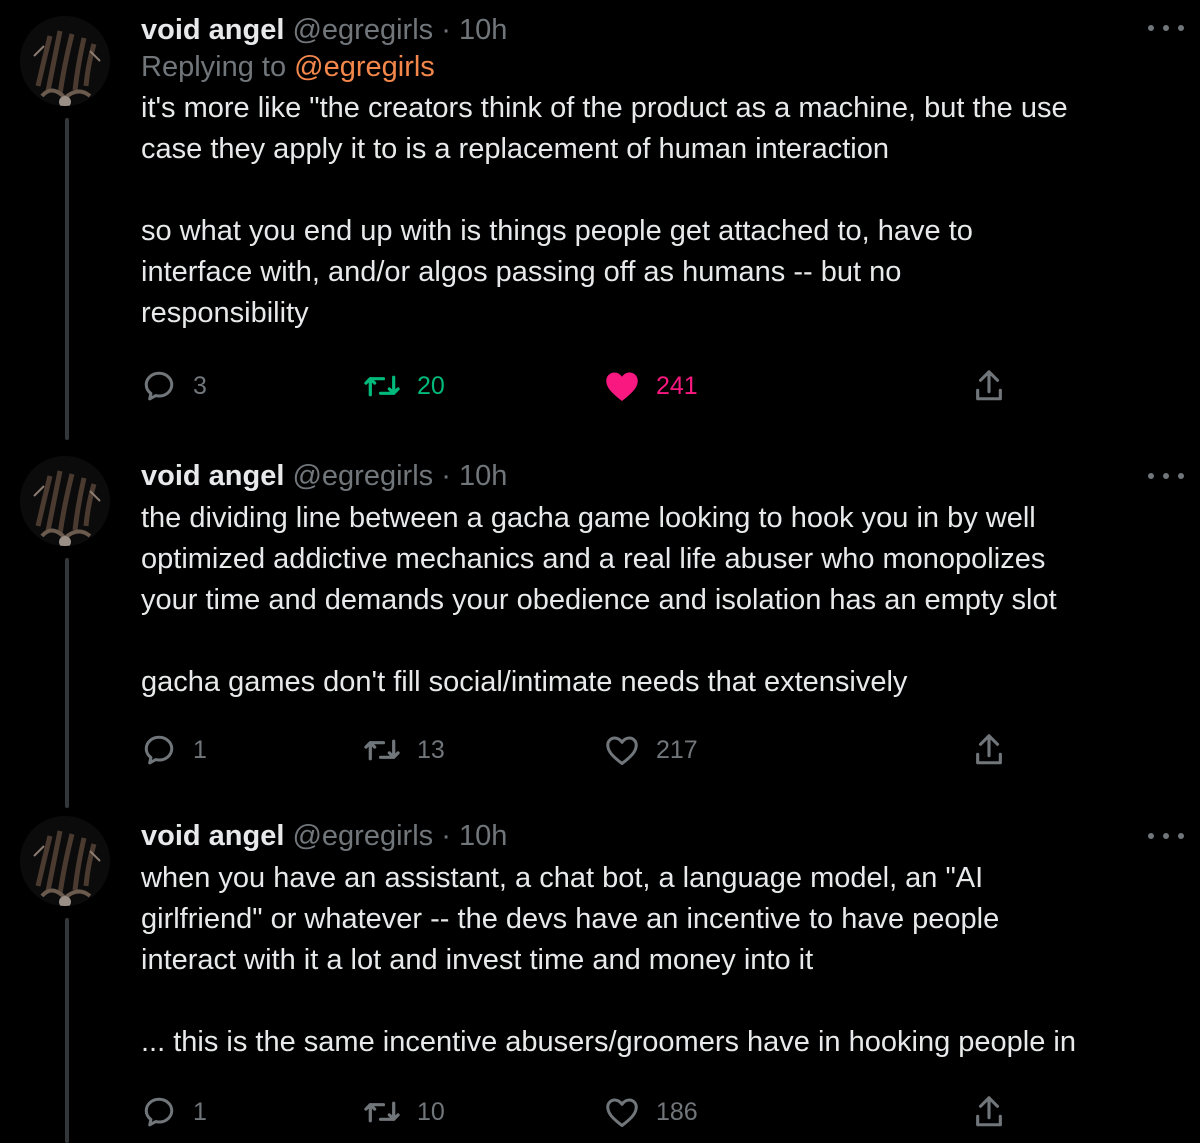 Image resolution: width=1200 pixels, height=1143 pixels. Describe the element at coordinates (651, 750) in the screenshot. I see `like-button: 217` at that location.